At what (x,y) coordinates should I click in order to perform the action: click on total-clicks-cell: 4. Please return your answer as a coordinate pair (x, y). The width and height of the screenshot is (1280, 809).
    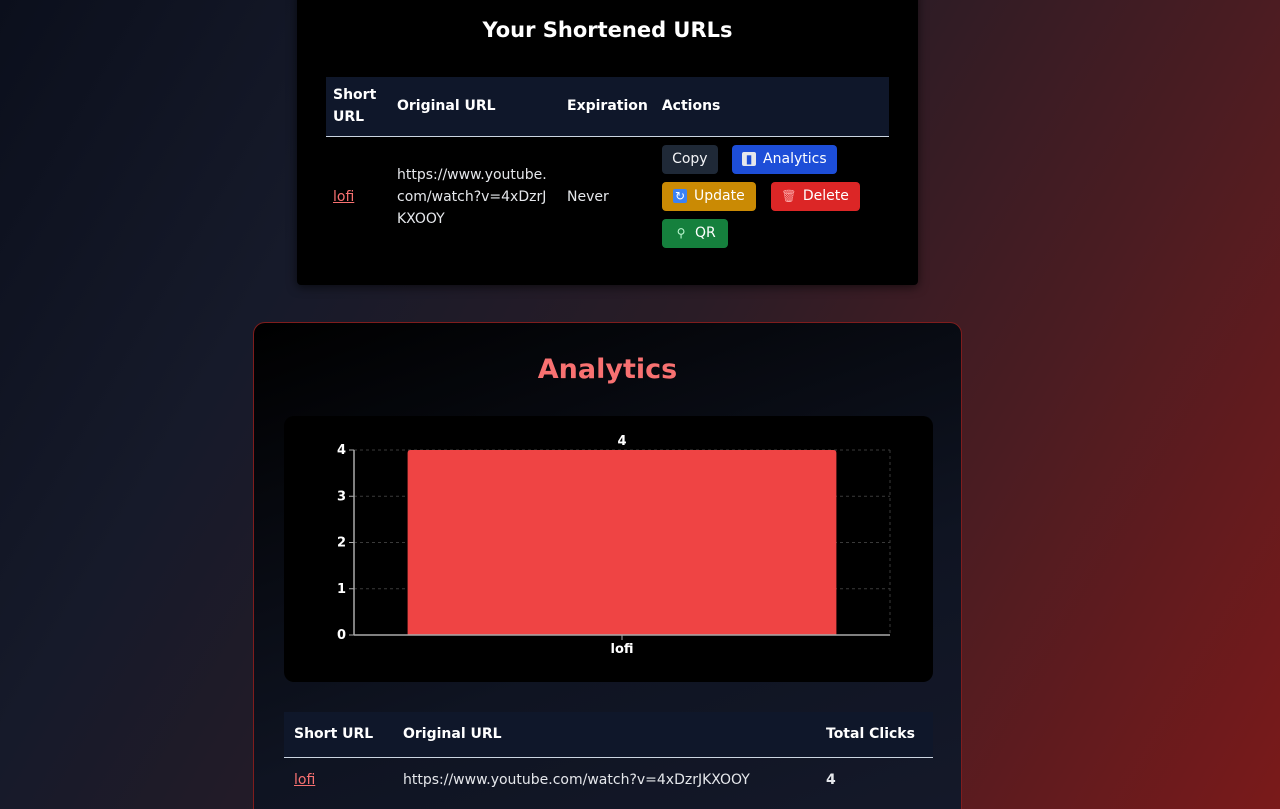
    Looking at the image, I should click on (831, 779).